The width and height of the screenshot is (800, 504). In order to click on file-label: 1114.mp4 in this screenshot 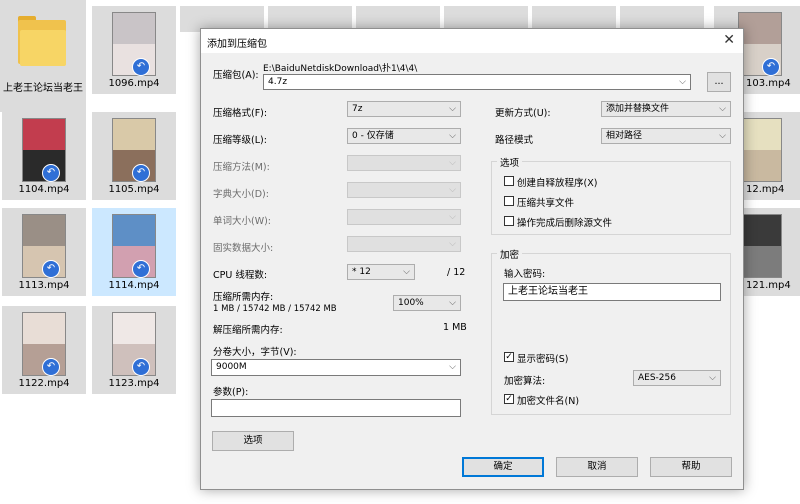, I will do `click(134, 285)`.